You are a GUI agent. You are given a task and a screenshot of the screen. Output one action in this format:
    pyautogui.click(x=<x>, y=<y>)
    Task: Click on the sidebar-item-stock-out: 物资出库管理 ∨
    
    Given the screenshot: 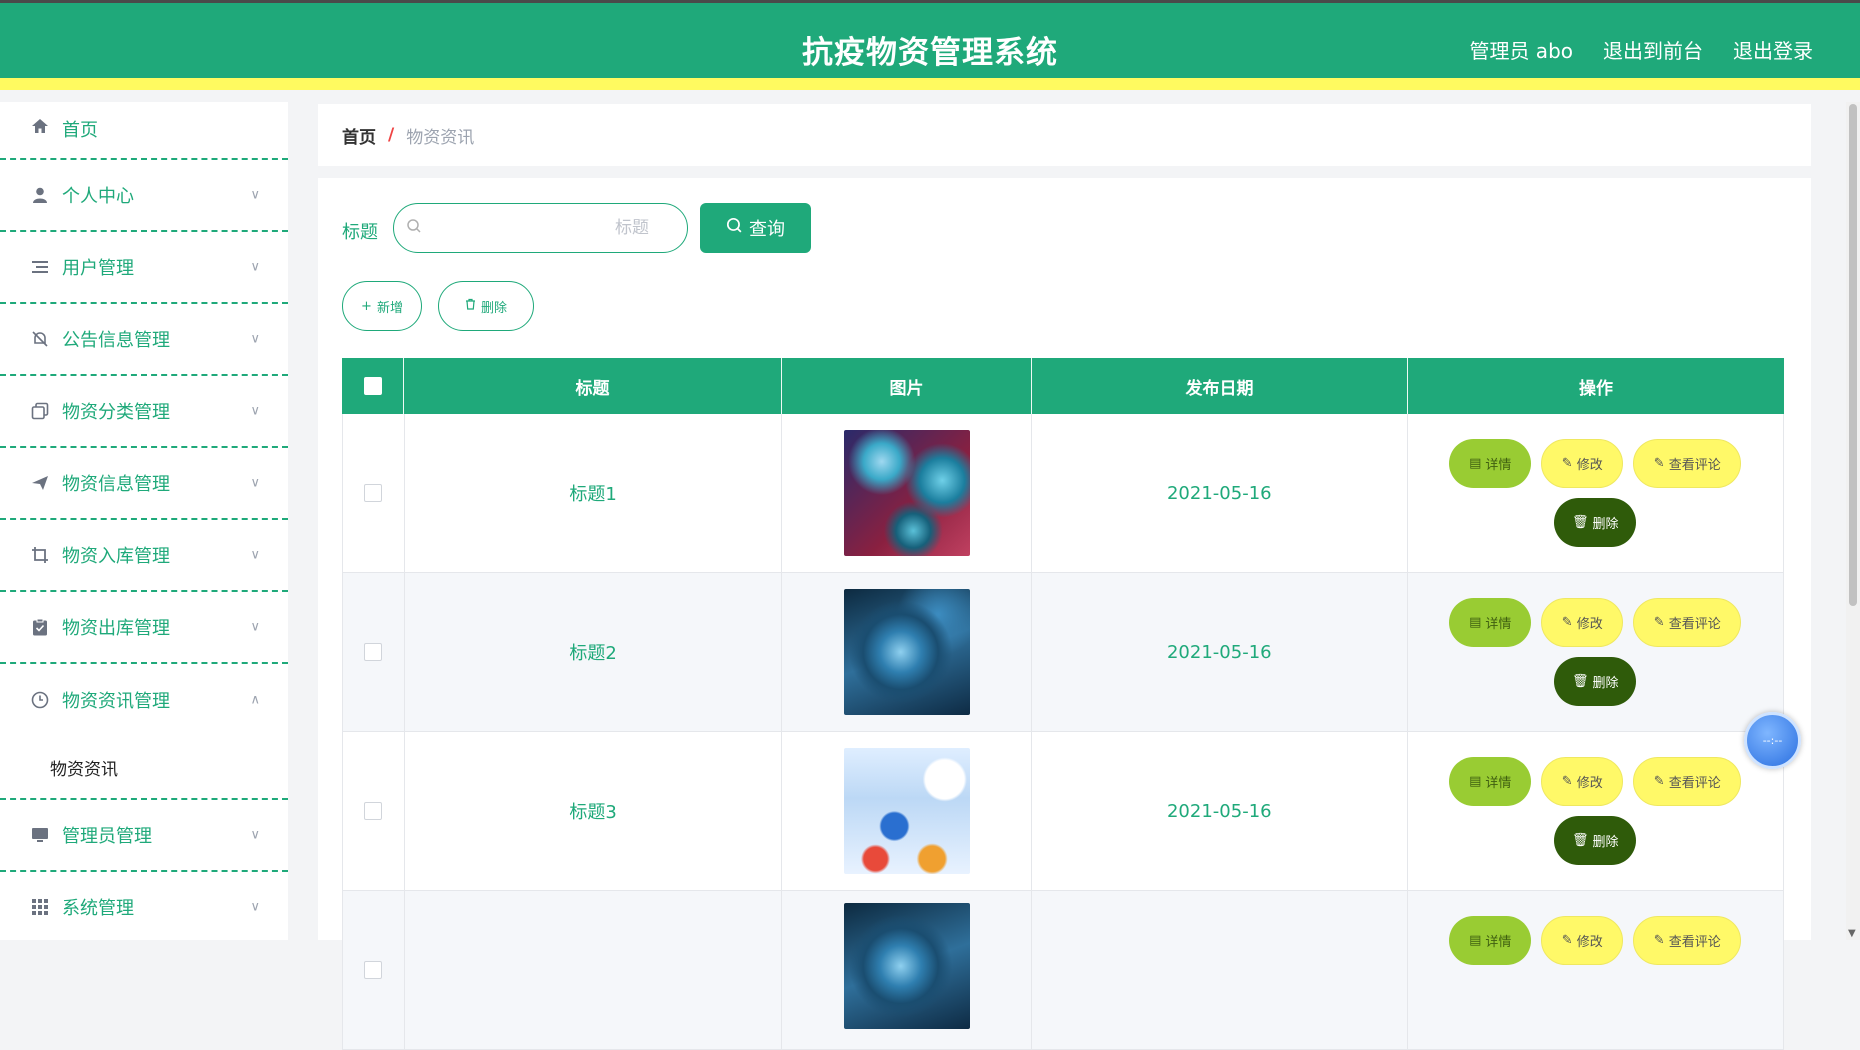 What is the action you would take?
    pyautogui.click(x=144, y=628)
    